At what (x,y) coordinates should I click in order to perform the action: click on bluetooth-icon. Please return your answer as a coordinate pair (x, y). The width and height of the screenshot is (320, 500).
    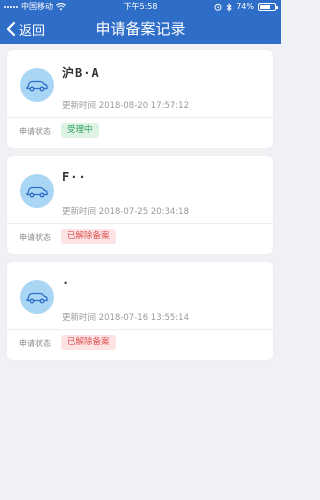
    Looking at the image, I should click on (229, 7).